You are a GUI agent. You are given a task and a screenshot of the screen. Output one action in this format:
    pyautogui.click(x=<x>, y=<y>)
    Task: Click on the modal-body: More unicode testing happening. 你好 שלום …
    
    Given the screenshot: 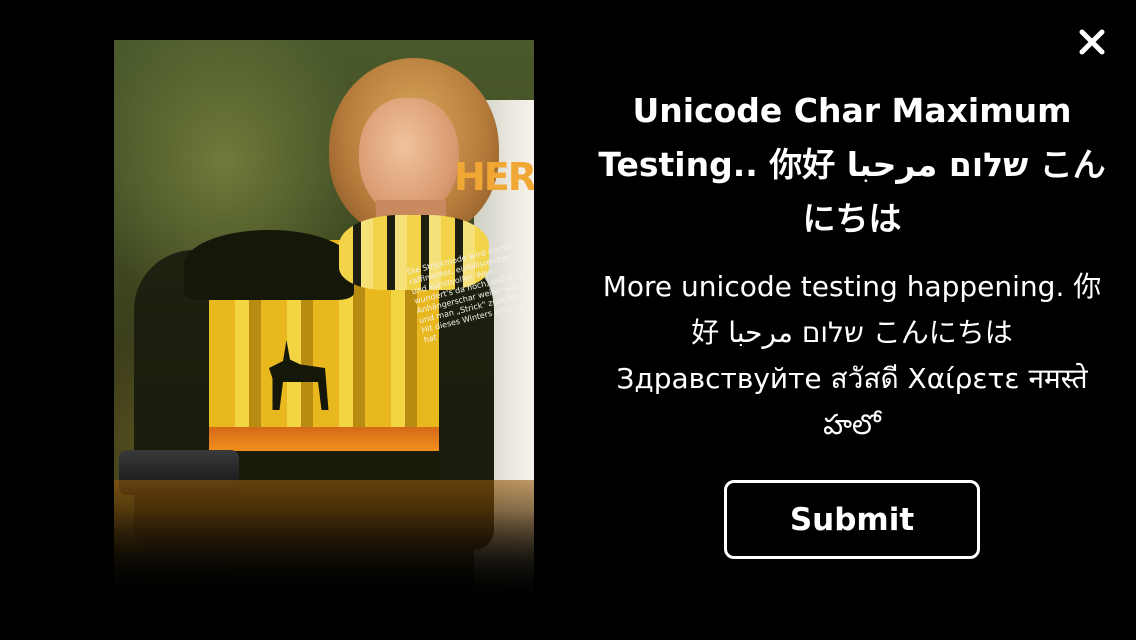 What is the action you would take?
    pyautogui.click(x=852, y=355)
    